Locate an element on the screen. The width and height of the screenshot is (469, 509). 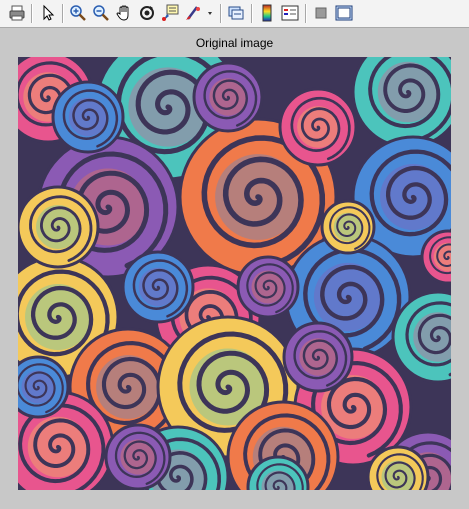
show-tools-icon is located at coordinates (344, 13).